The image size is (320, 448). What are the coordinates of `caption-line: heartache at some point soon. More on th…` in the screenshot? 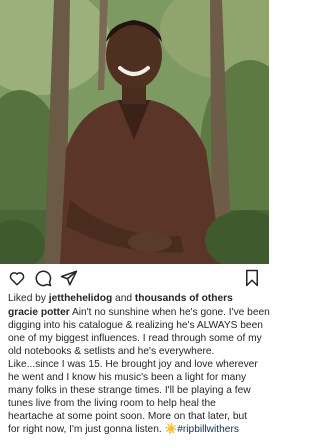 It's located at (127, 416).